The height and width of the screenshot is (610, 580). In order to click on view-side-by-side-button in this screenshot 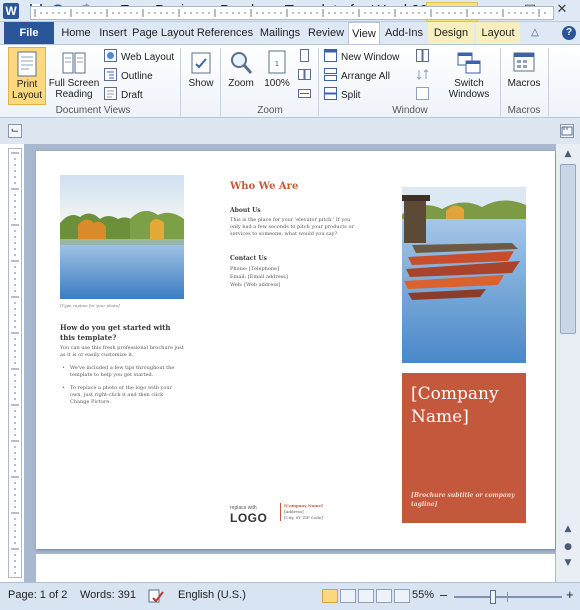, I will do `click(424, 57)`.